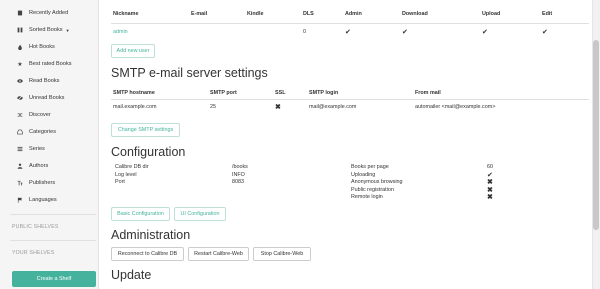 The width and height of the screenshot is (600, 289). What do you see at coordinates (455, 106) in the screenshot?
I see `smtp-from-mail: automailer <mail@example.com>` at bounding box center [455, 106].